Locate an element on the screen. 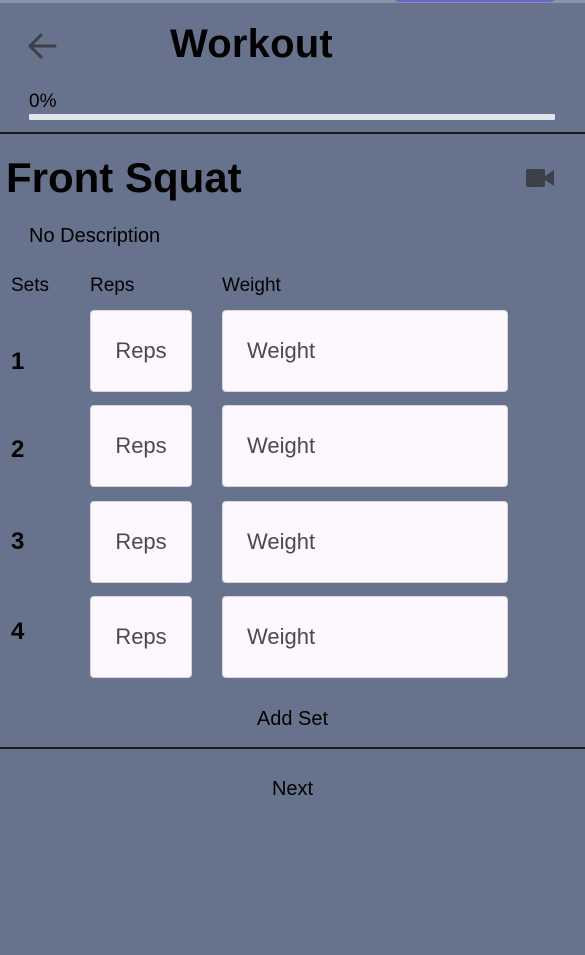  set-number: 3 is located at coordinates (18, 541).